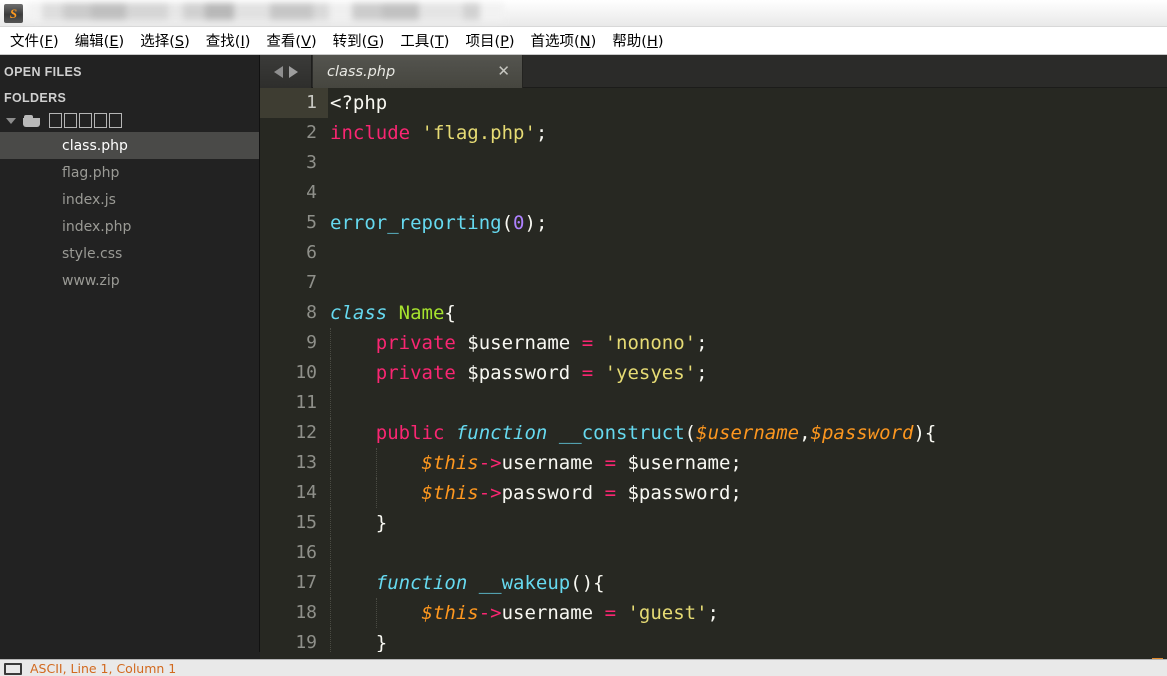  I want to click on menu-tools: 工具(T), so click(424, 41).